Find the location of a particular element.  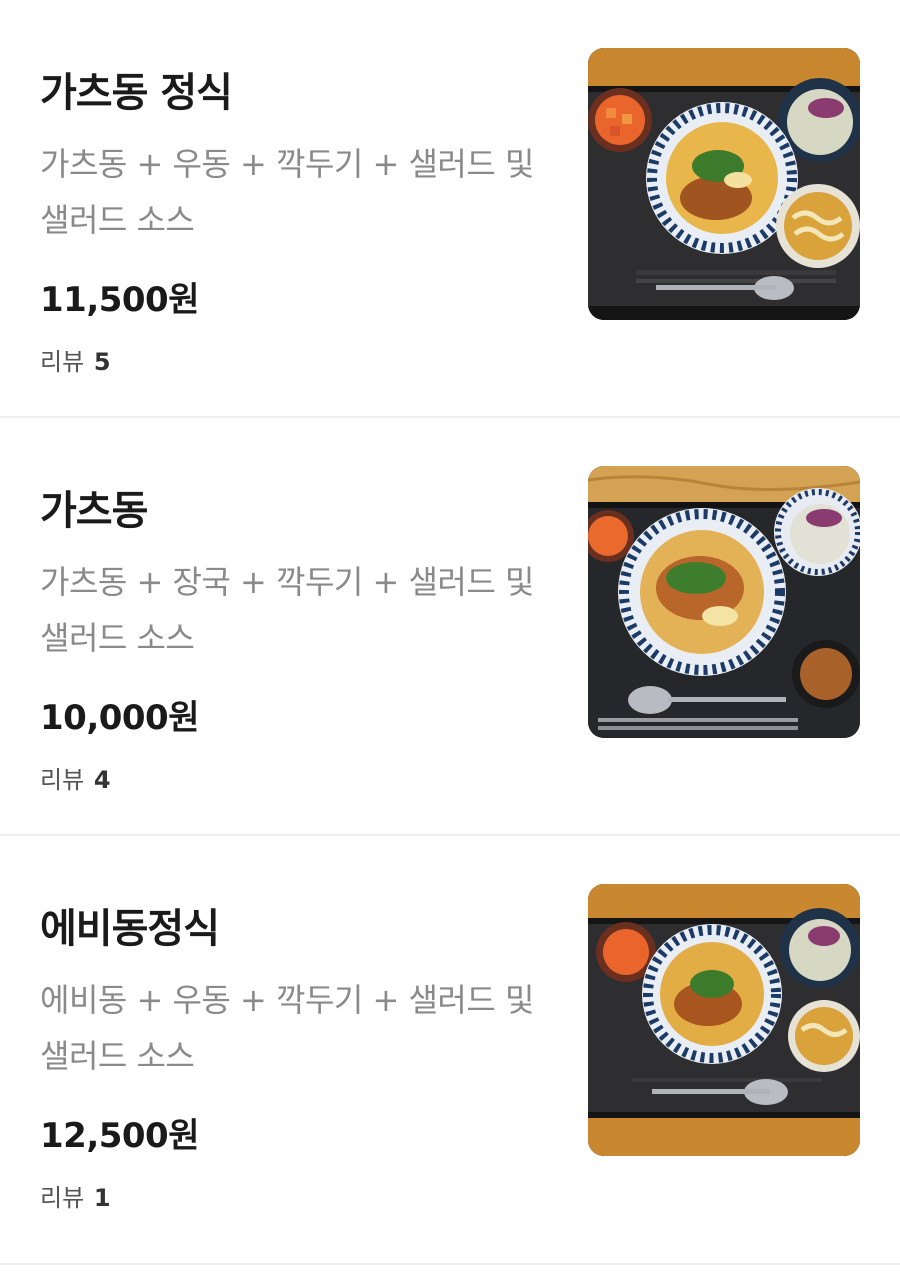

menu-item-review: 리뷰 1 is located at coordinates (75, 1195).